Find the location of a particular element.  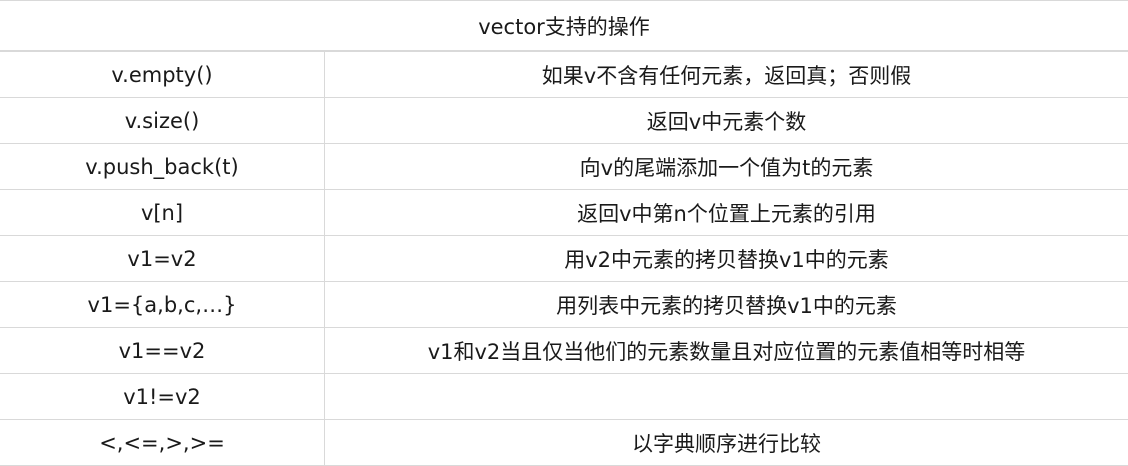

description-cell is located at coordinates (726, 396).